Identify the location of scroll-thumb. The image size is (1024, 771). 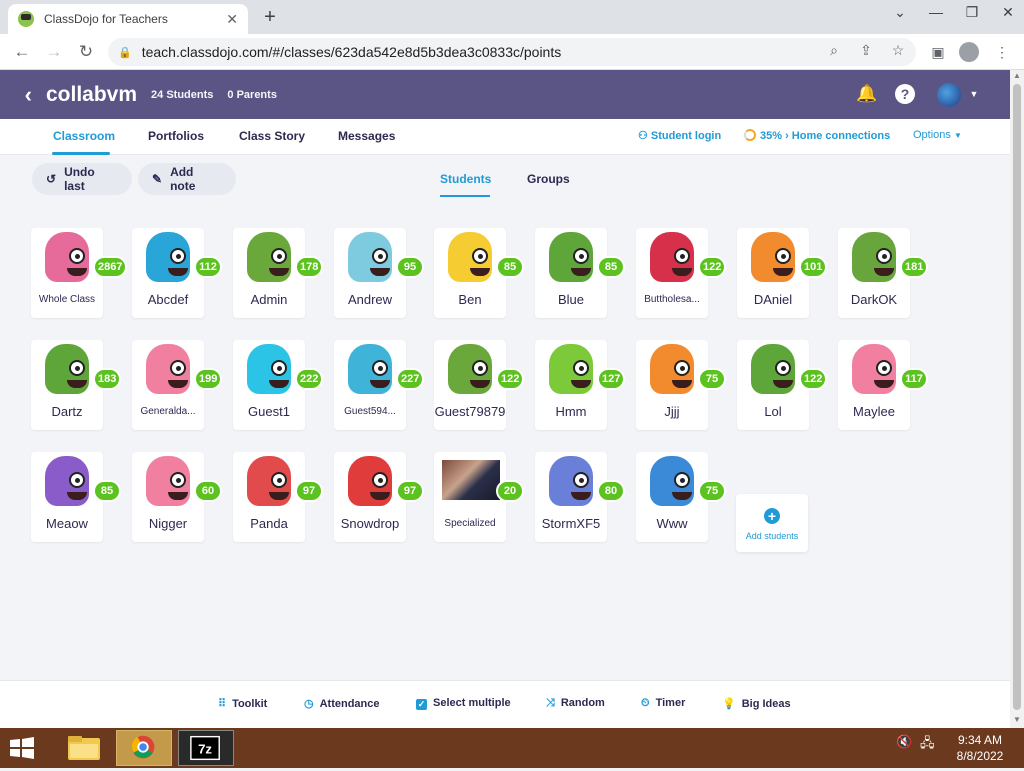
(1017, 397).